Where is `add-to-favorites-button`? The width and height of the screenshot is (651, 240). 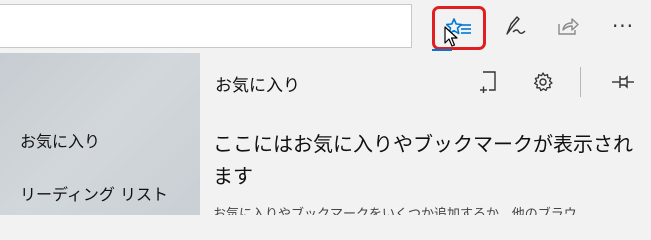
add-to-favorites-button is located at coordinates (489, 82).